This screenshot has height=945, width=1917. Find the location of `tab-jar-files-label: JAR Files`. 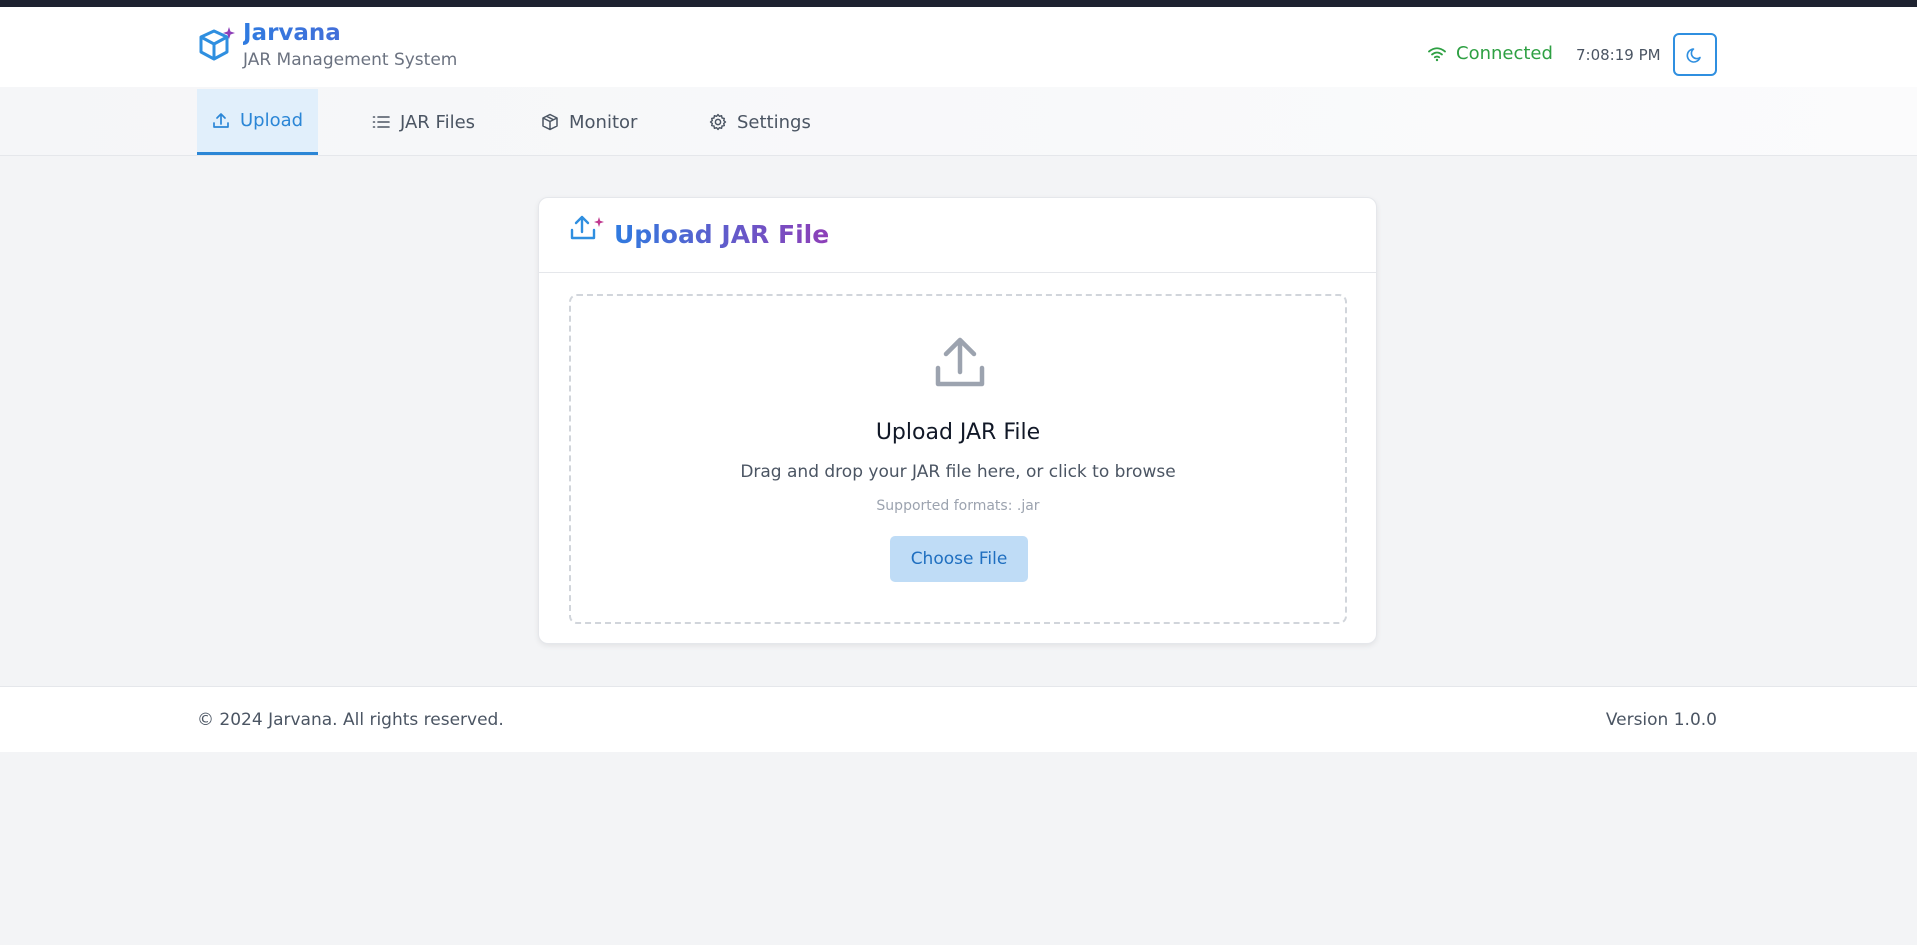

tab-jar-files-label: JAR Files is located at coordinates (438, 122).